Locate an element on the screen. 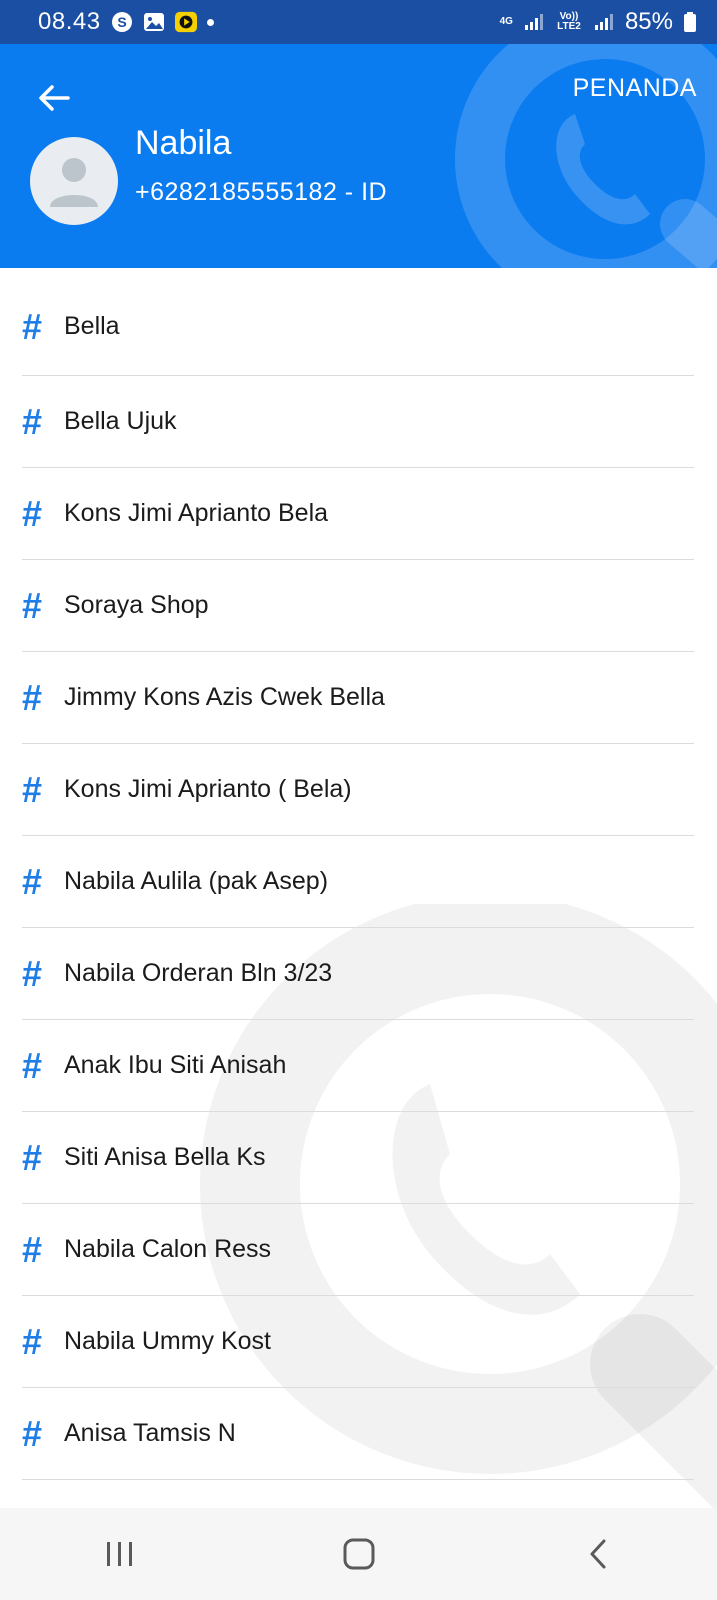 The height and width of the screenshot is (1600, 717). tag-list-item: # Soraya Shop is located at coordinates (358, 606).